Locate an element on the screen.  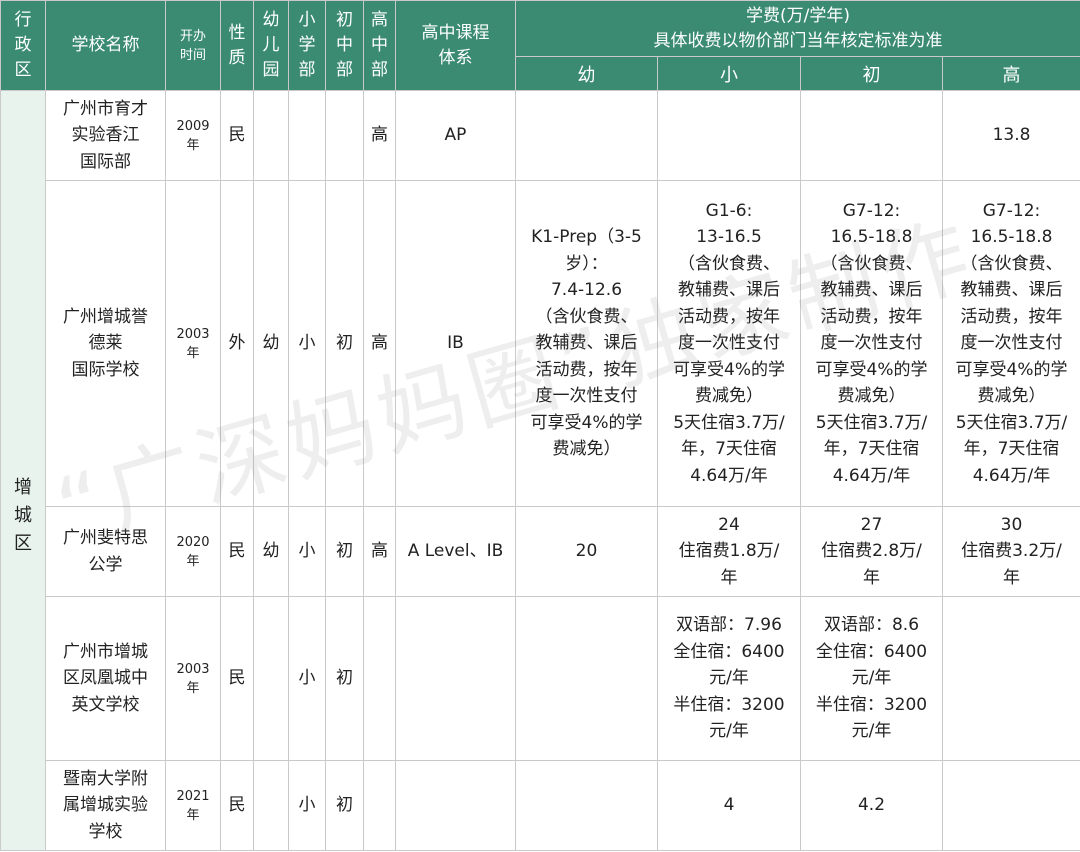
region-header-text: 行 政 区 is located at coordinates (23, 45).